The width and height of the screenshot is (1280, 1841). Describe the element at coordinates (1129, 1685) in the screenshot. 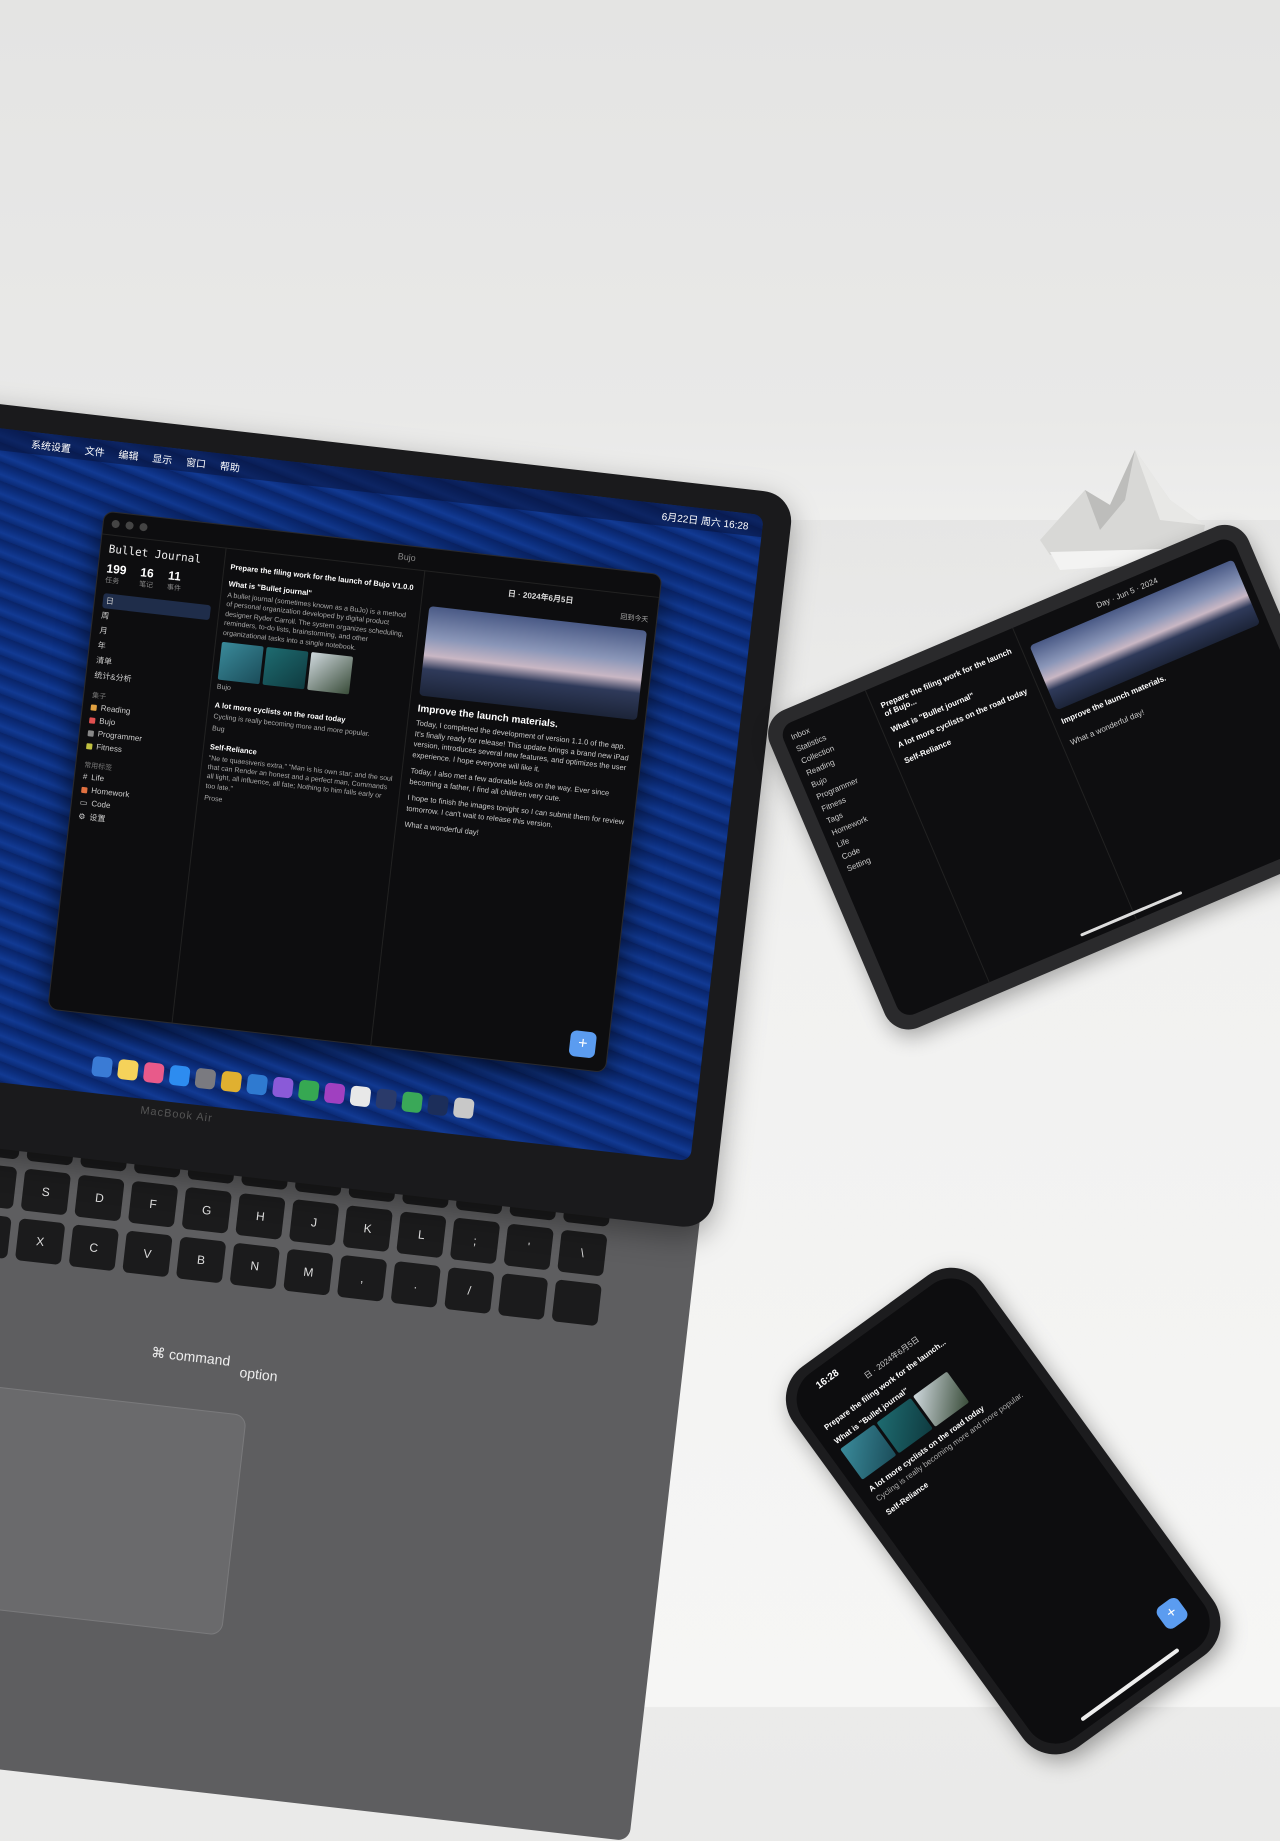

I see `home-indicator` at that location.